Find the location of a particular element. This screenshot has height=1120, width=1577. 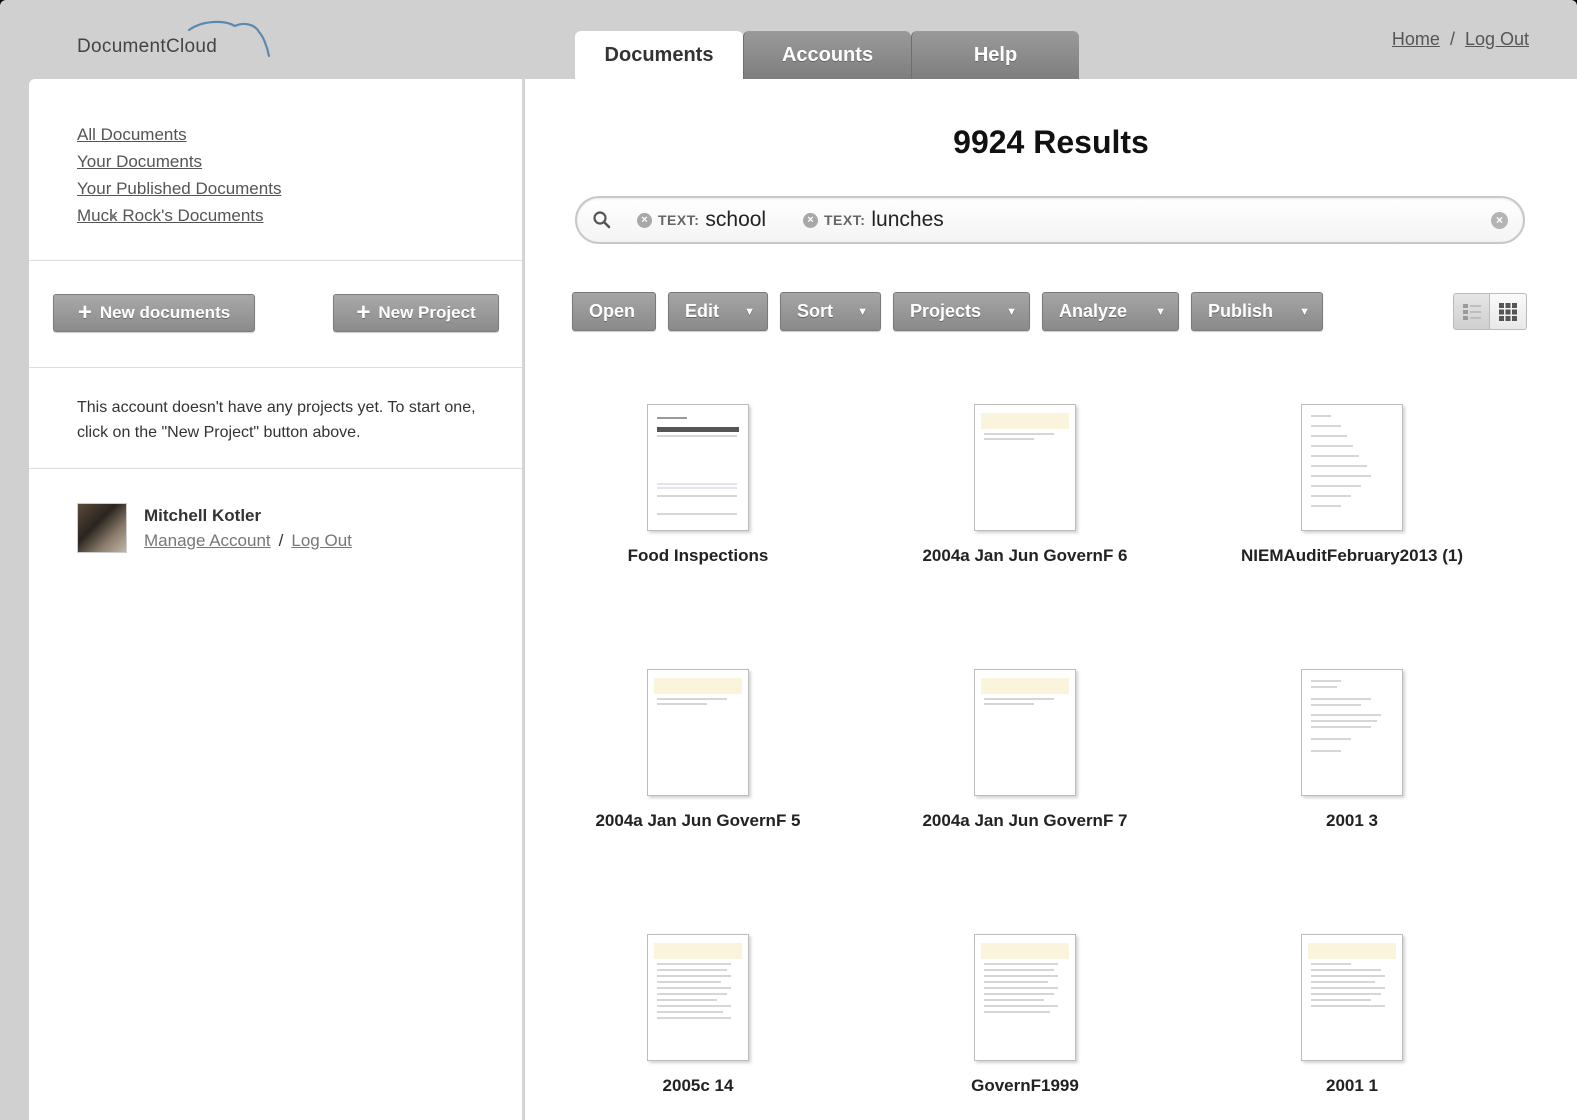

document-tile: 2004a Jan Jun GovernF 6 is located at coordinates (1025, 485).